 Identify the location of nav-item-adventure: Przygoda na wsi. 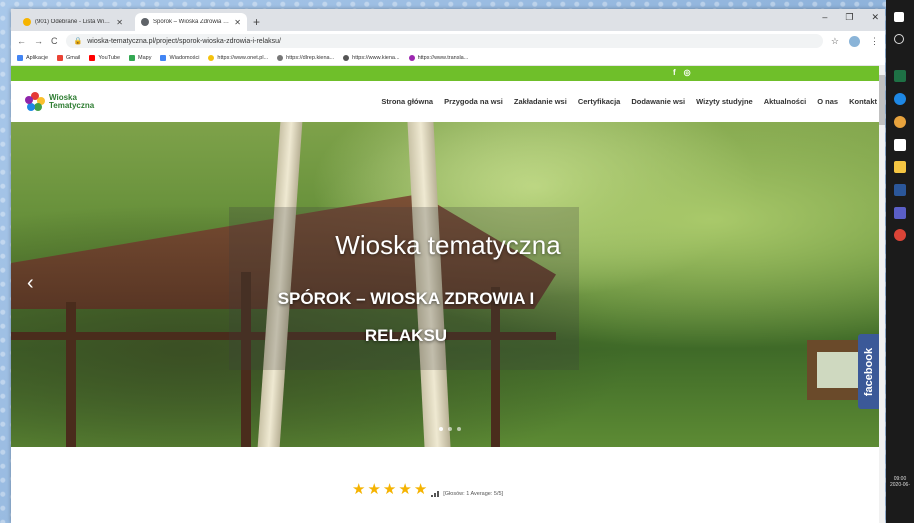
(473, 101).